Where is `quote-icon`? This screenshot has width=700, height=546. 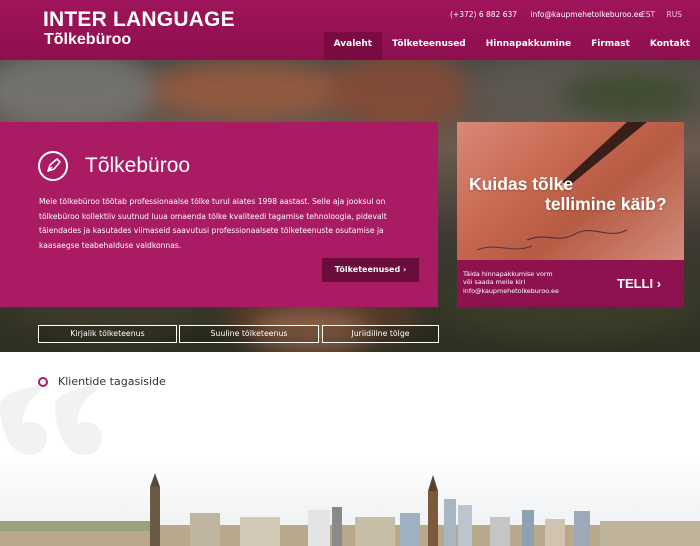
quote-icon is located at coordinates (51, 420).